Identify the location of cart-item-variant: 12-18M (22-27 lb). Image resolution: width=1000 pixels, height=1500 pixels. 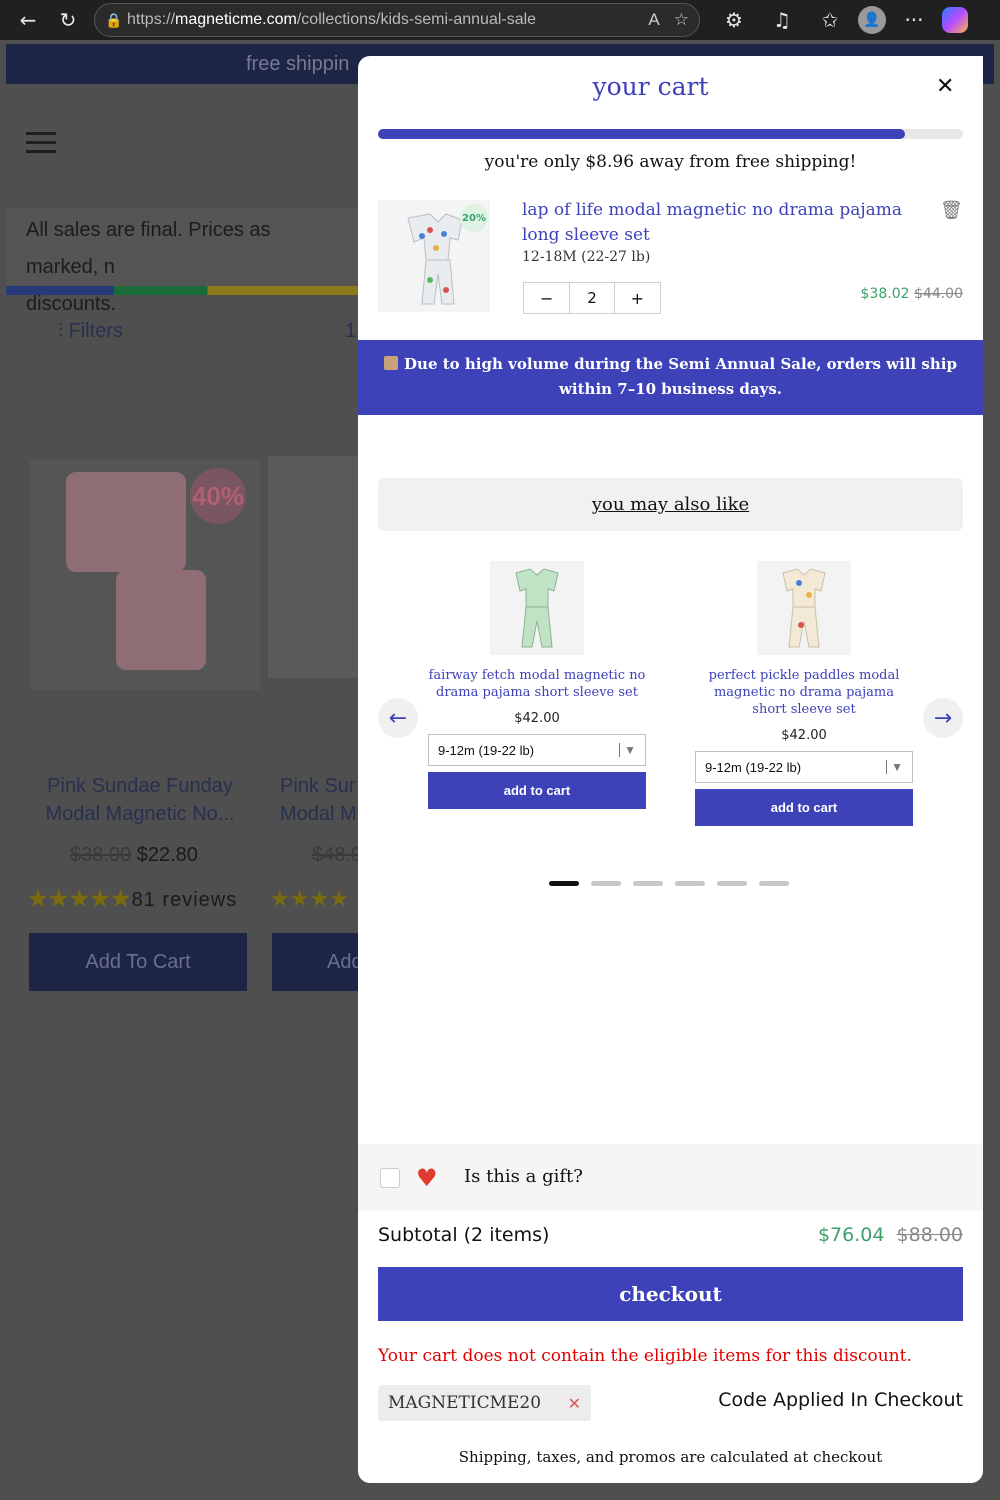
(586, 257).